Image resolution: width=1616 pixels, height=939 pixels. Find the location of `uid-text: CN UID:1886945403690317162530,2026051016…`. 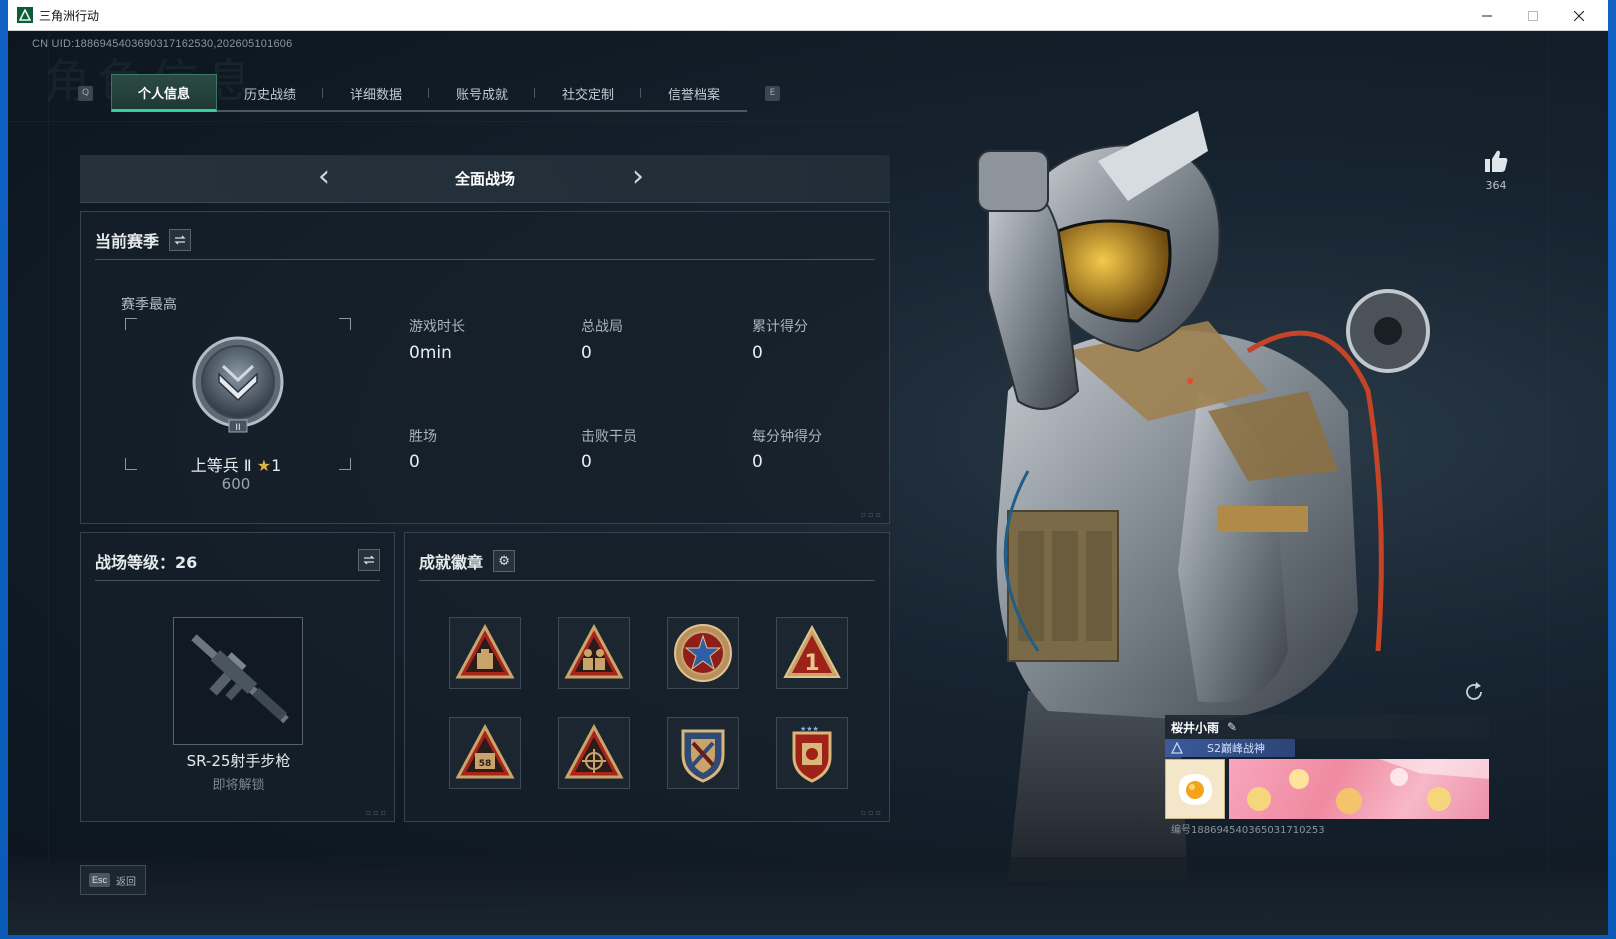

uid-text: CN UID:1886945403690317162530,2026051016… is located at coordinates (162, 44).